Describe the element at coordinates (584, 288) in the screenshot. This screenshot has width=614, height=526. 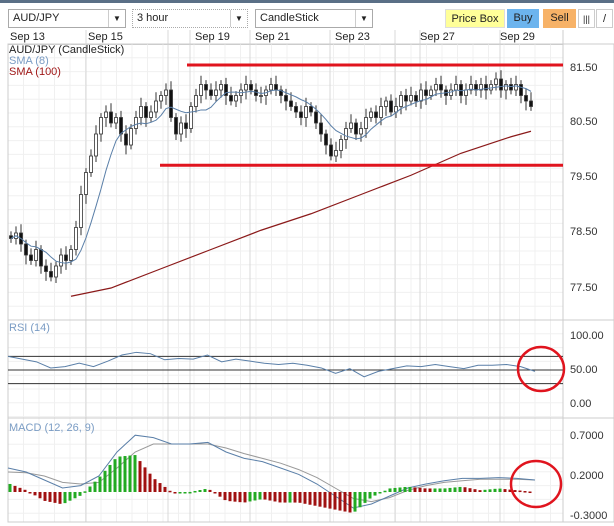
I see `price-tick: 77.50` at that location.